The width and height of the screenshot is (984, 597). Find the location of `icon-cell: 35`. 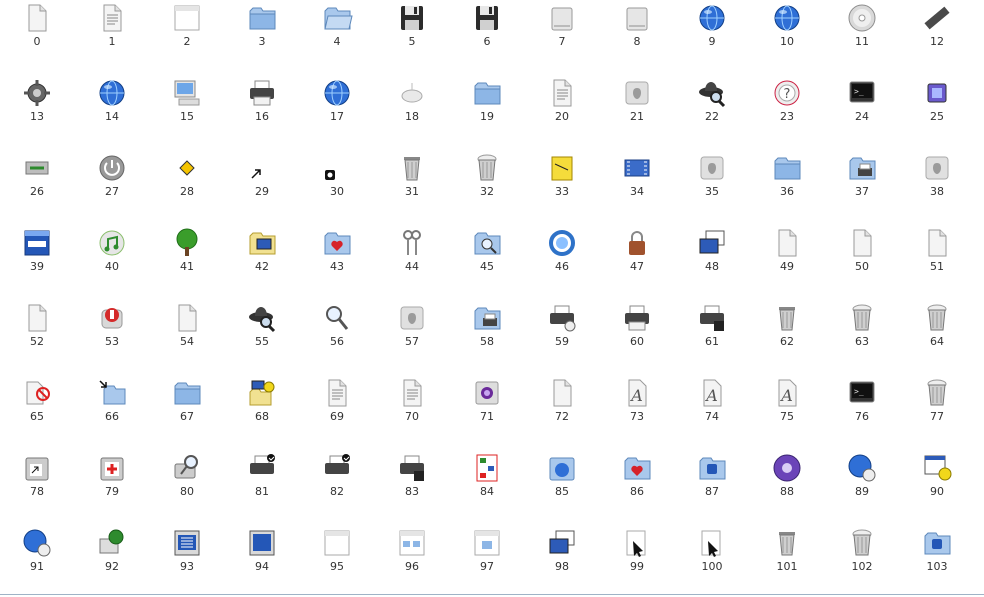

icon-cell: 35 is located at coordinates (712, 182).